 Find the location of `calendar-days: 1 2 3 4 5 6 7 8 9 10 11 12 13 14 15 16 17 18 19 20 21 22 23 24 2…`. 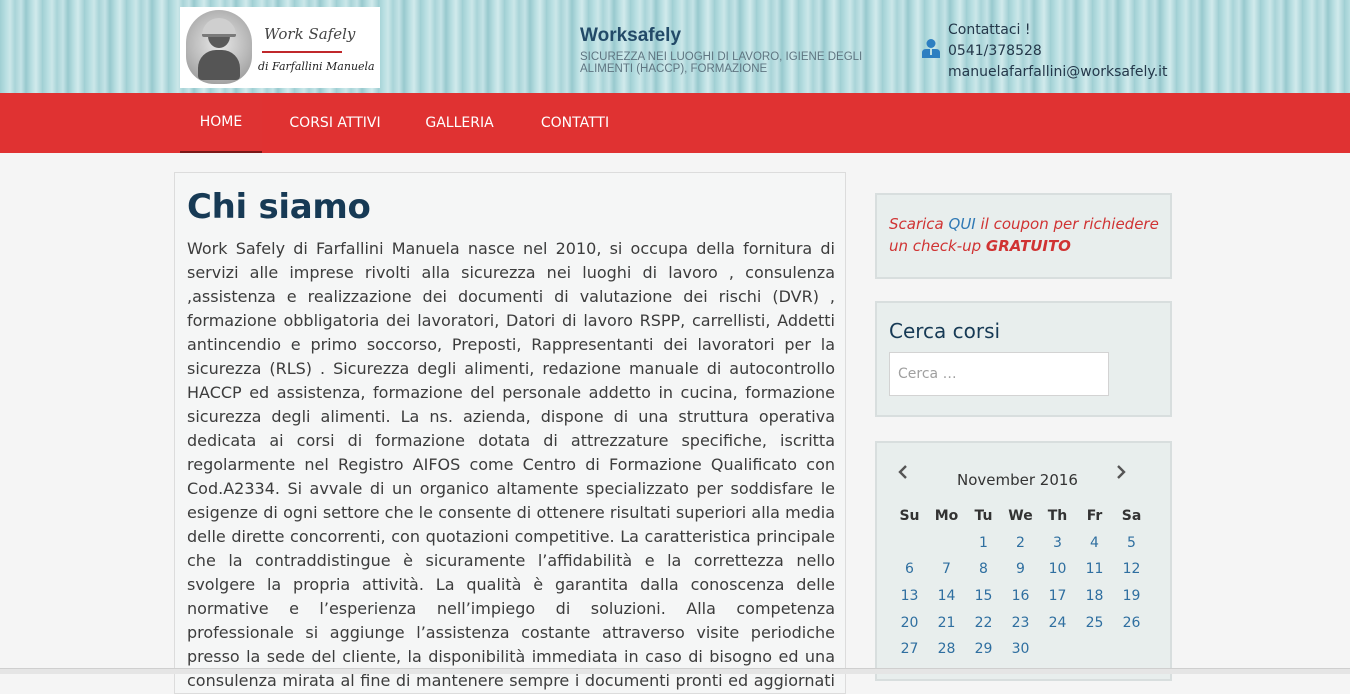

calendar-days: 1 2 3 4 5 6 7 8 9 10 11 12 13 14 15 16 17 18 19 20 21 22 23 24 2… is located at coordinates (1020, 596).